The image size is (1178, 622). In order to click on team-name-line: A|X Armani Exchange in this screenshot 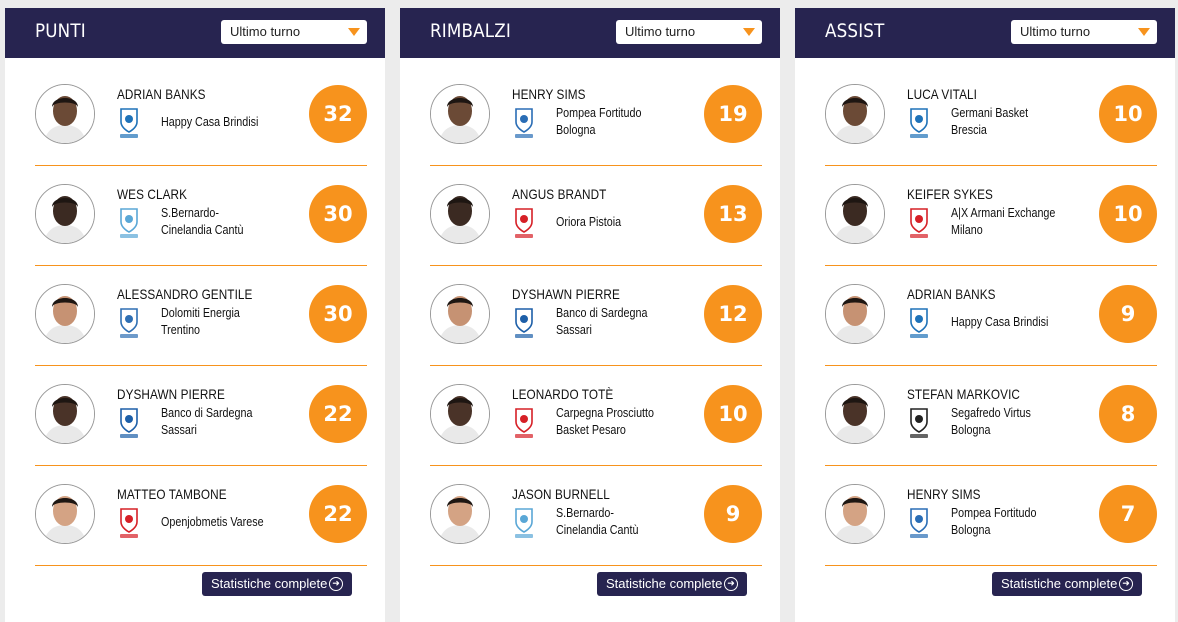, I will do `click(1003, 213)`.